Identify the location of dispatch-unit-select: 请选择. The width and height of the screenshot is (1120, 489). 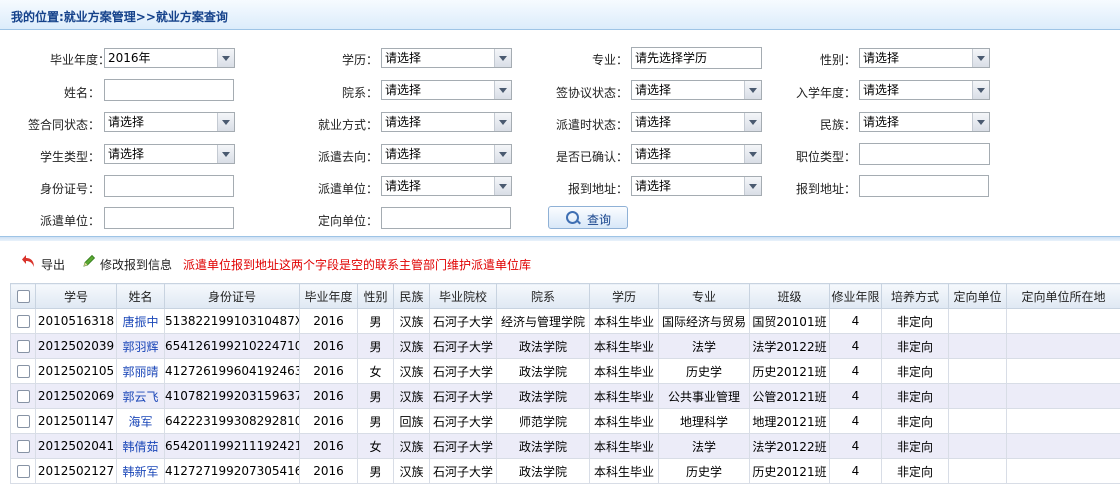
(446, 186).